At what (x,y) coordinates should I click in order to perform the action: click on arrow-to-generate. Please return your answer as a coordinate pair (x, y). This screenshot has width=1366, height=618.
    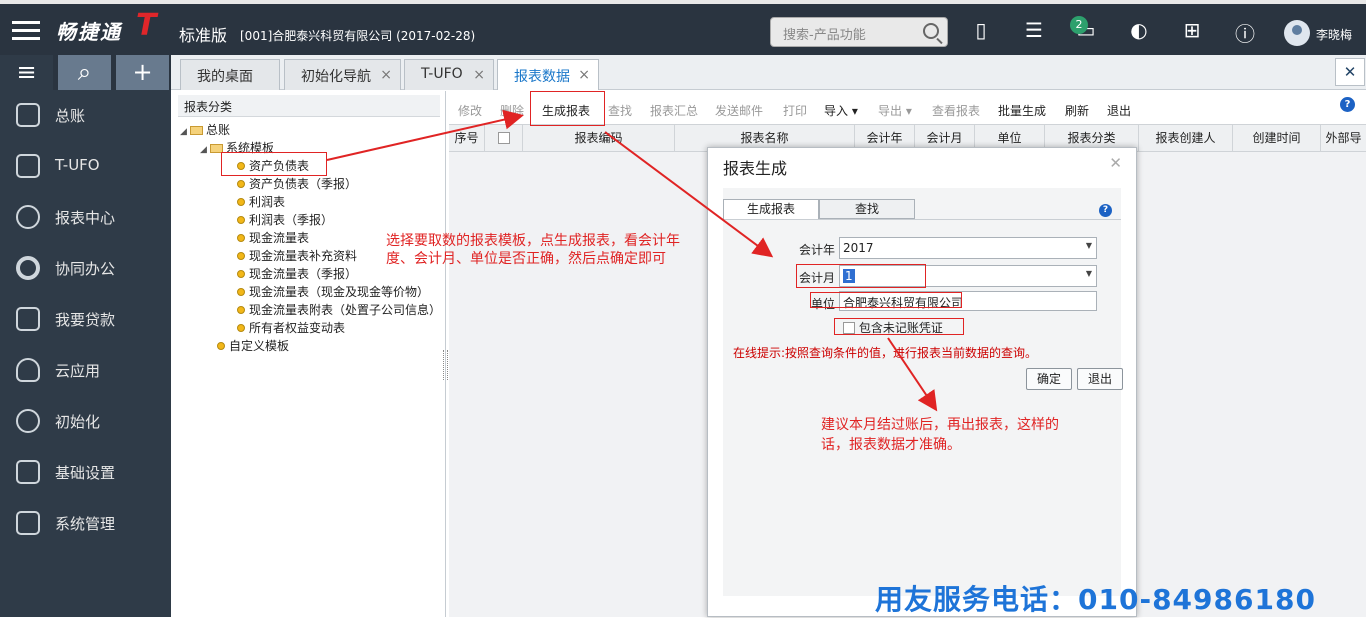
    Looking at the image, I should click on (425, 135).